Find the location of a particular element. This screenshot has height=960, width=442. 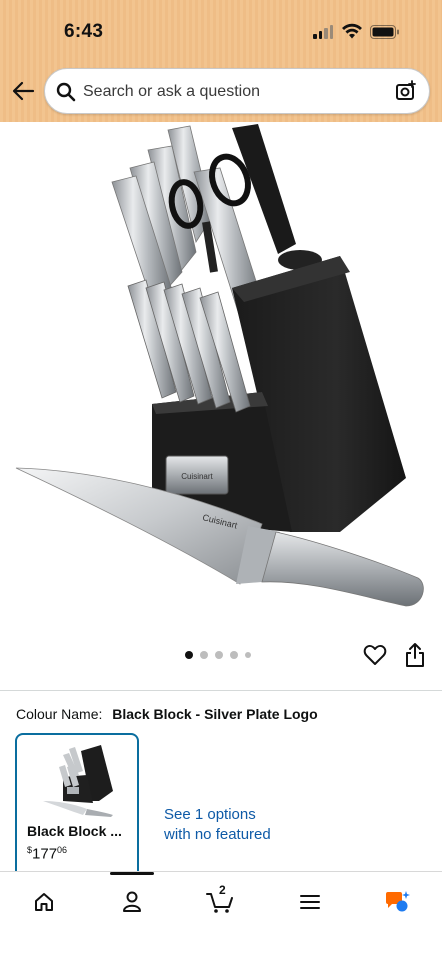

block-logo: Cuisinart is located at coordinates (197, 476).